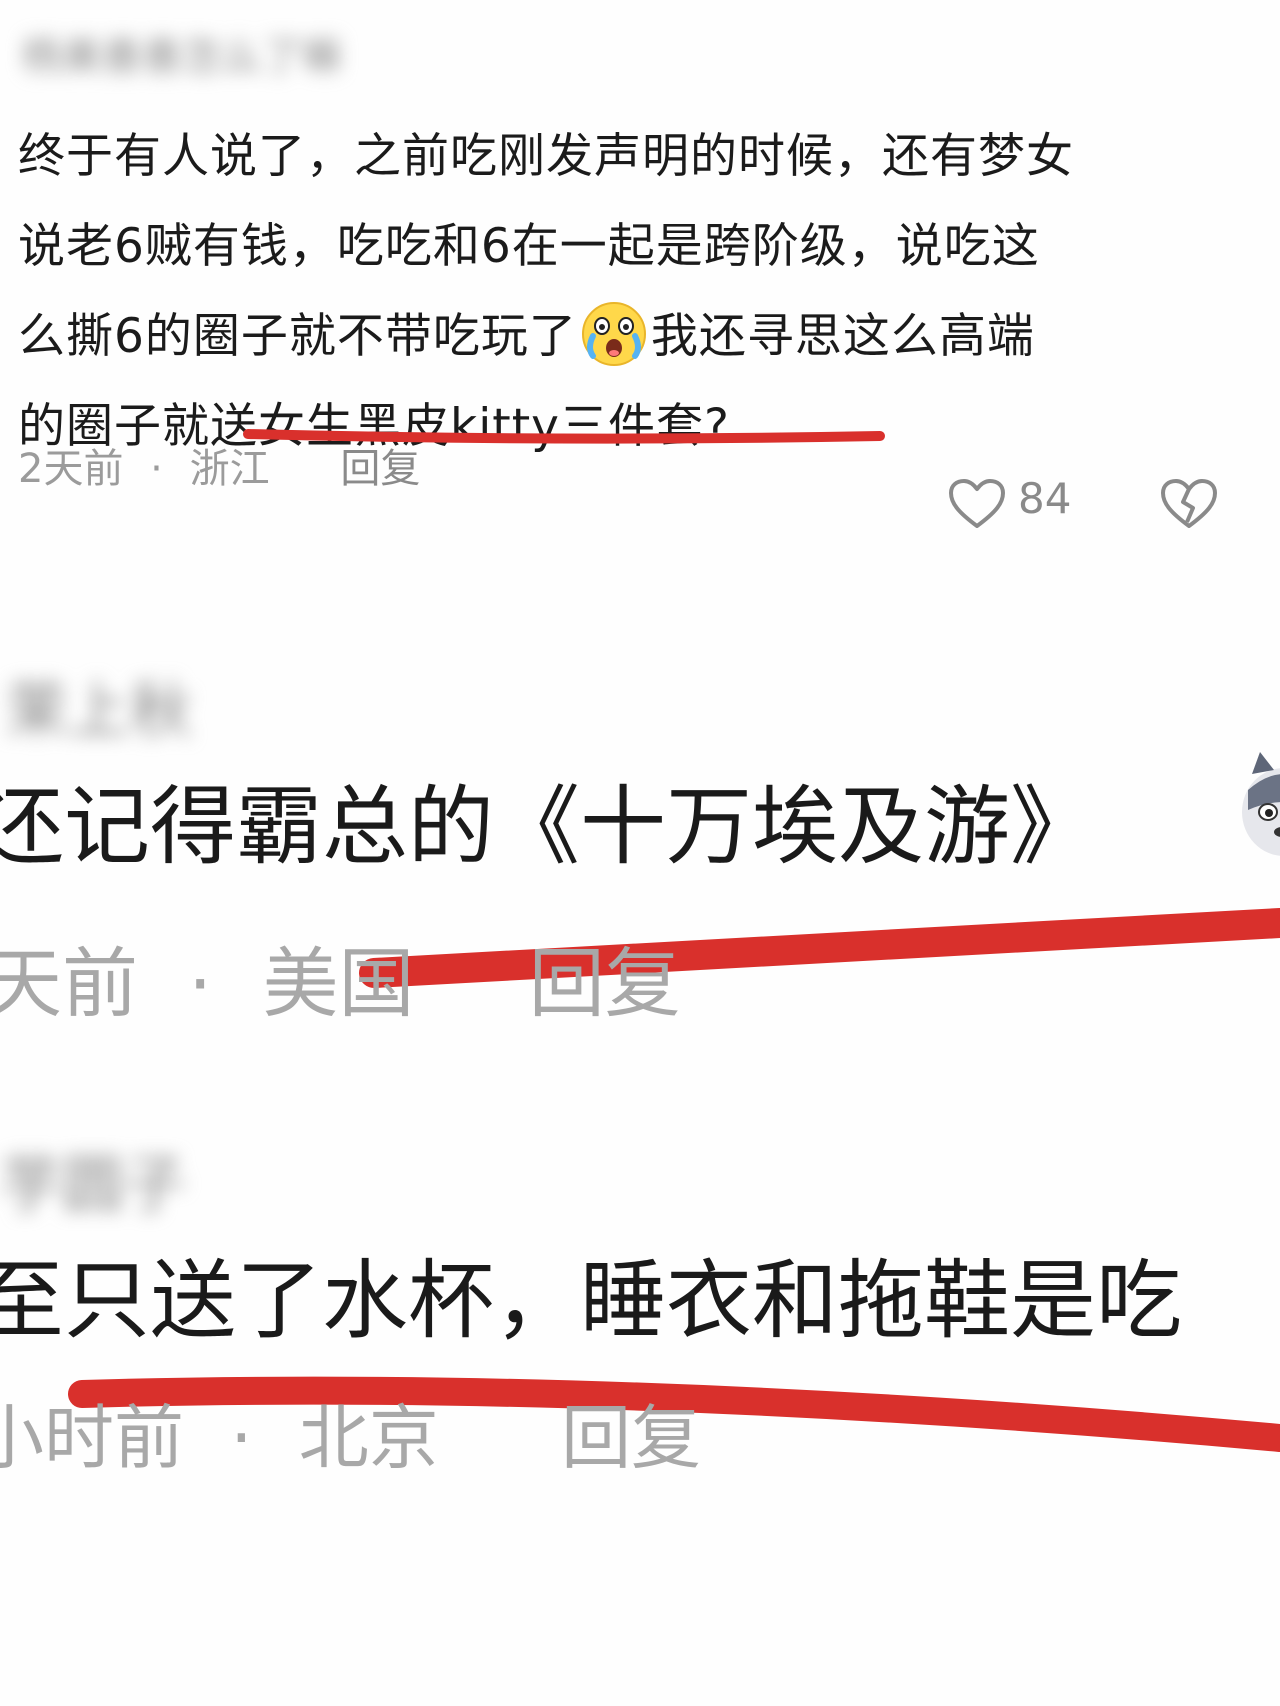 The width and height of the screenshot is (1280, 1706). Describe the element at coordinates (529, 246) in the screenshot. I see `comment-line: 说老6贼有钱，吃吃和6在一起是跨阶级，说吃这` at that location.